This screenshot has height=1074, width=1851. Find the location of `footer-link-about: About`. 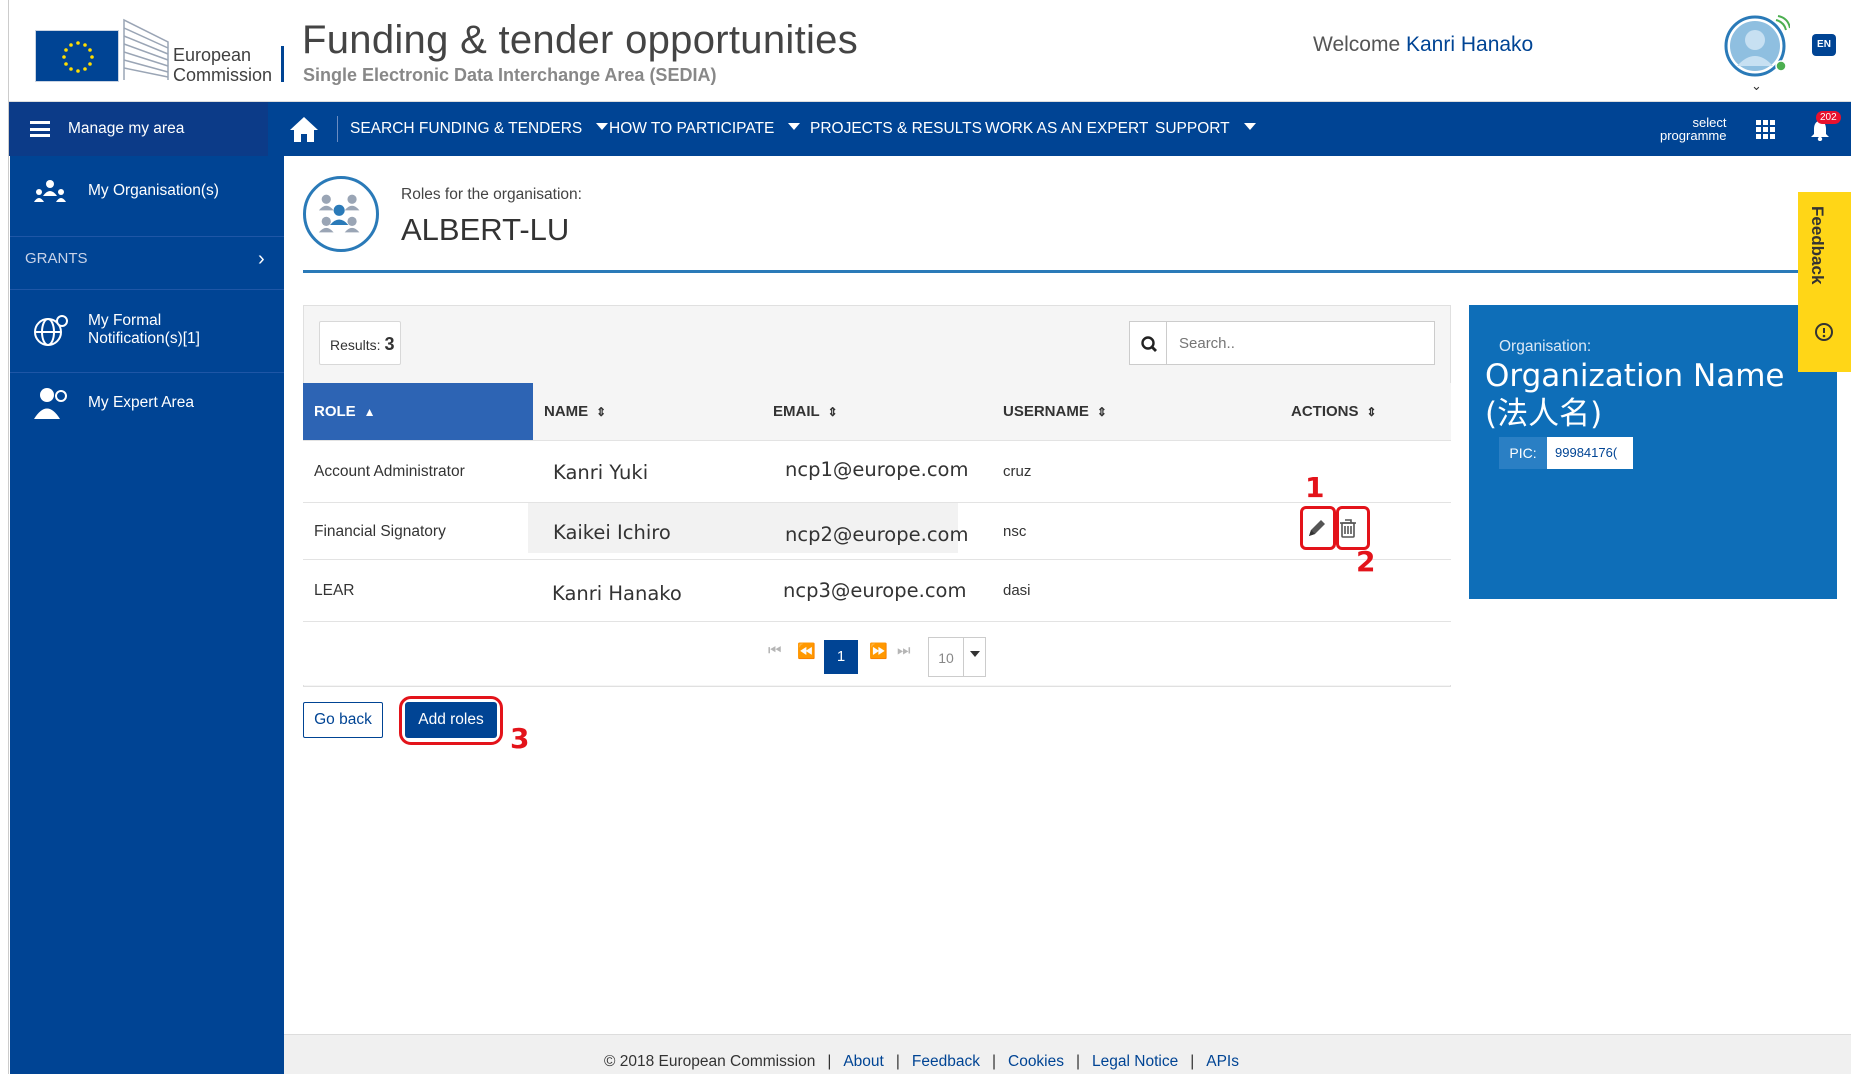

footer-link-about: About is located at coordinates (863, 1061).